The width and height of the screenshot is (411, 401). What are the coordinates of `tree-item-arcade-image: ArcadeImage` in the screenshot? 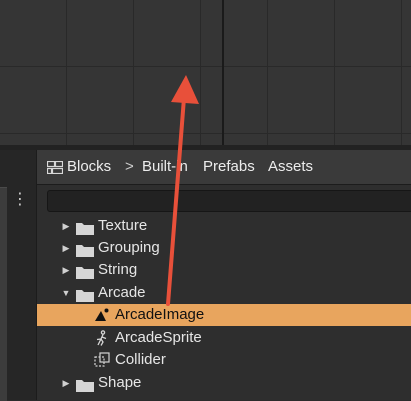 It's located at (224, 315).